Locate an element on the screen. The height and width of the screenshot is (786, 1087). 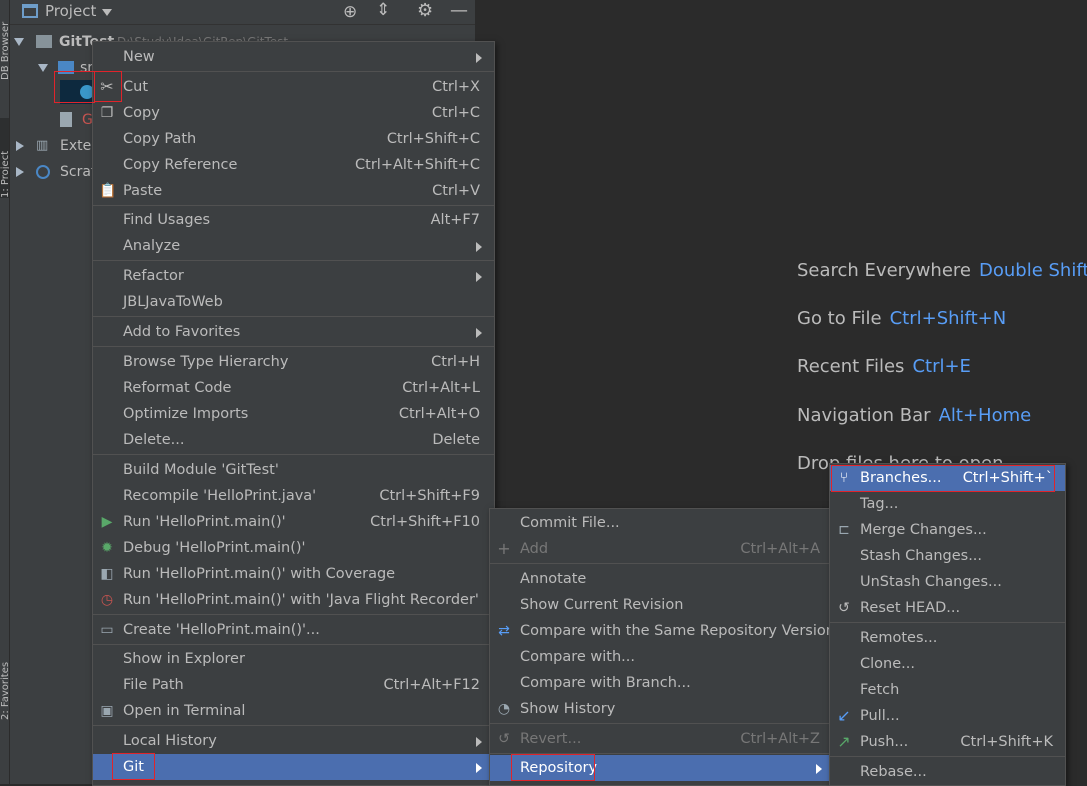
menu-item-label: Run 'HelloPrint.main()' is located at coordinates (204, 522).